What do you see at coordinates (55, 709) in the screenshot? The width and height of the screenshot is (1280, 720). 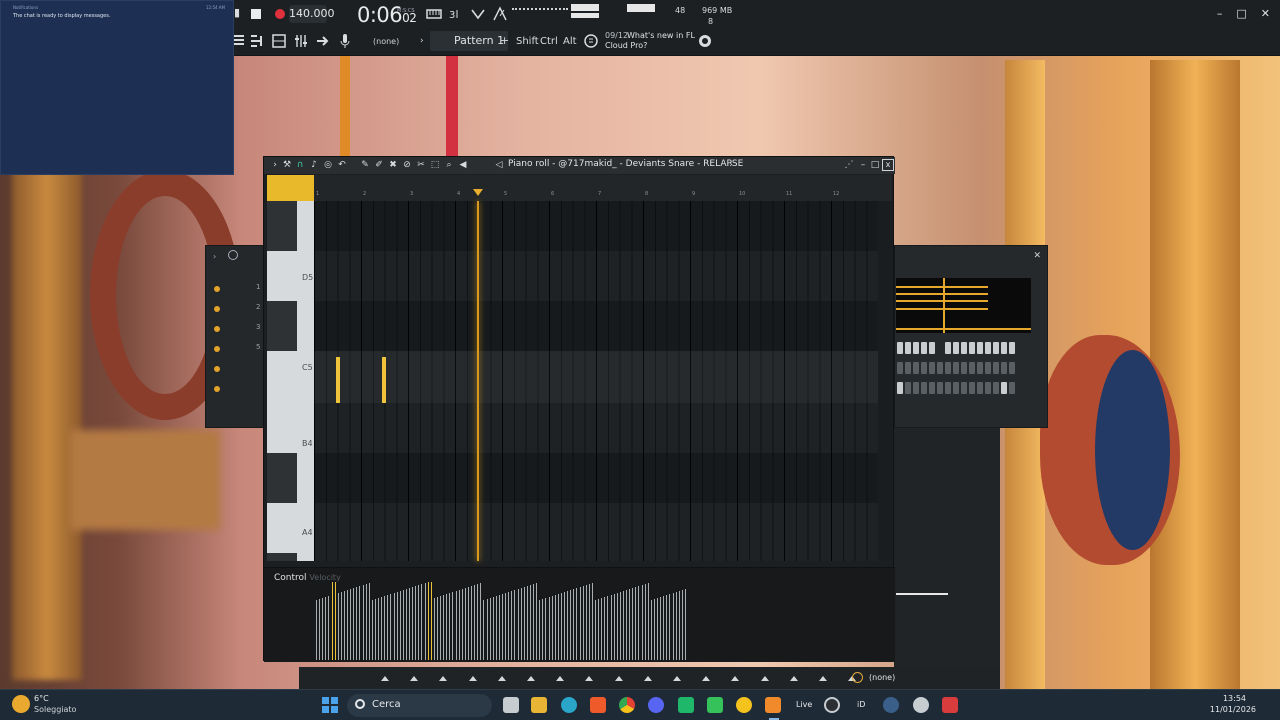 I see `weather-condition: Soleggiato` at bounding box center [55, 709].